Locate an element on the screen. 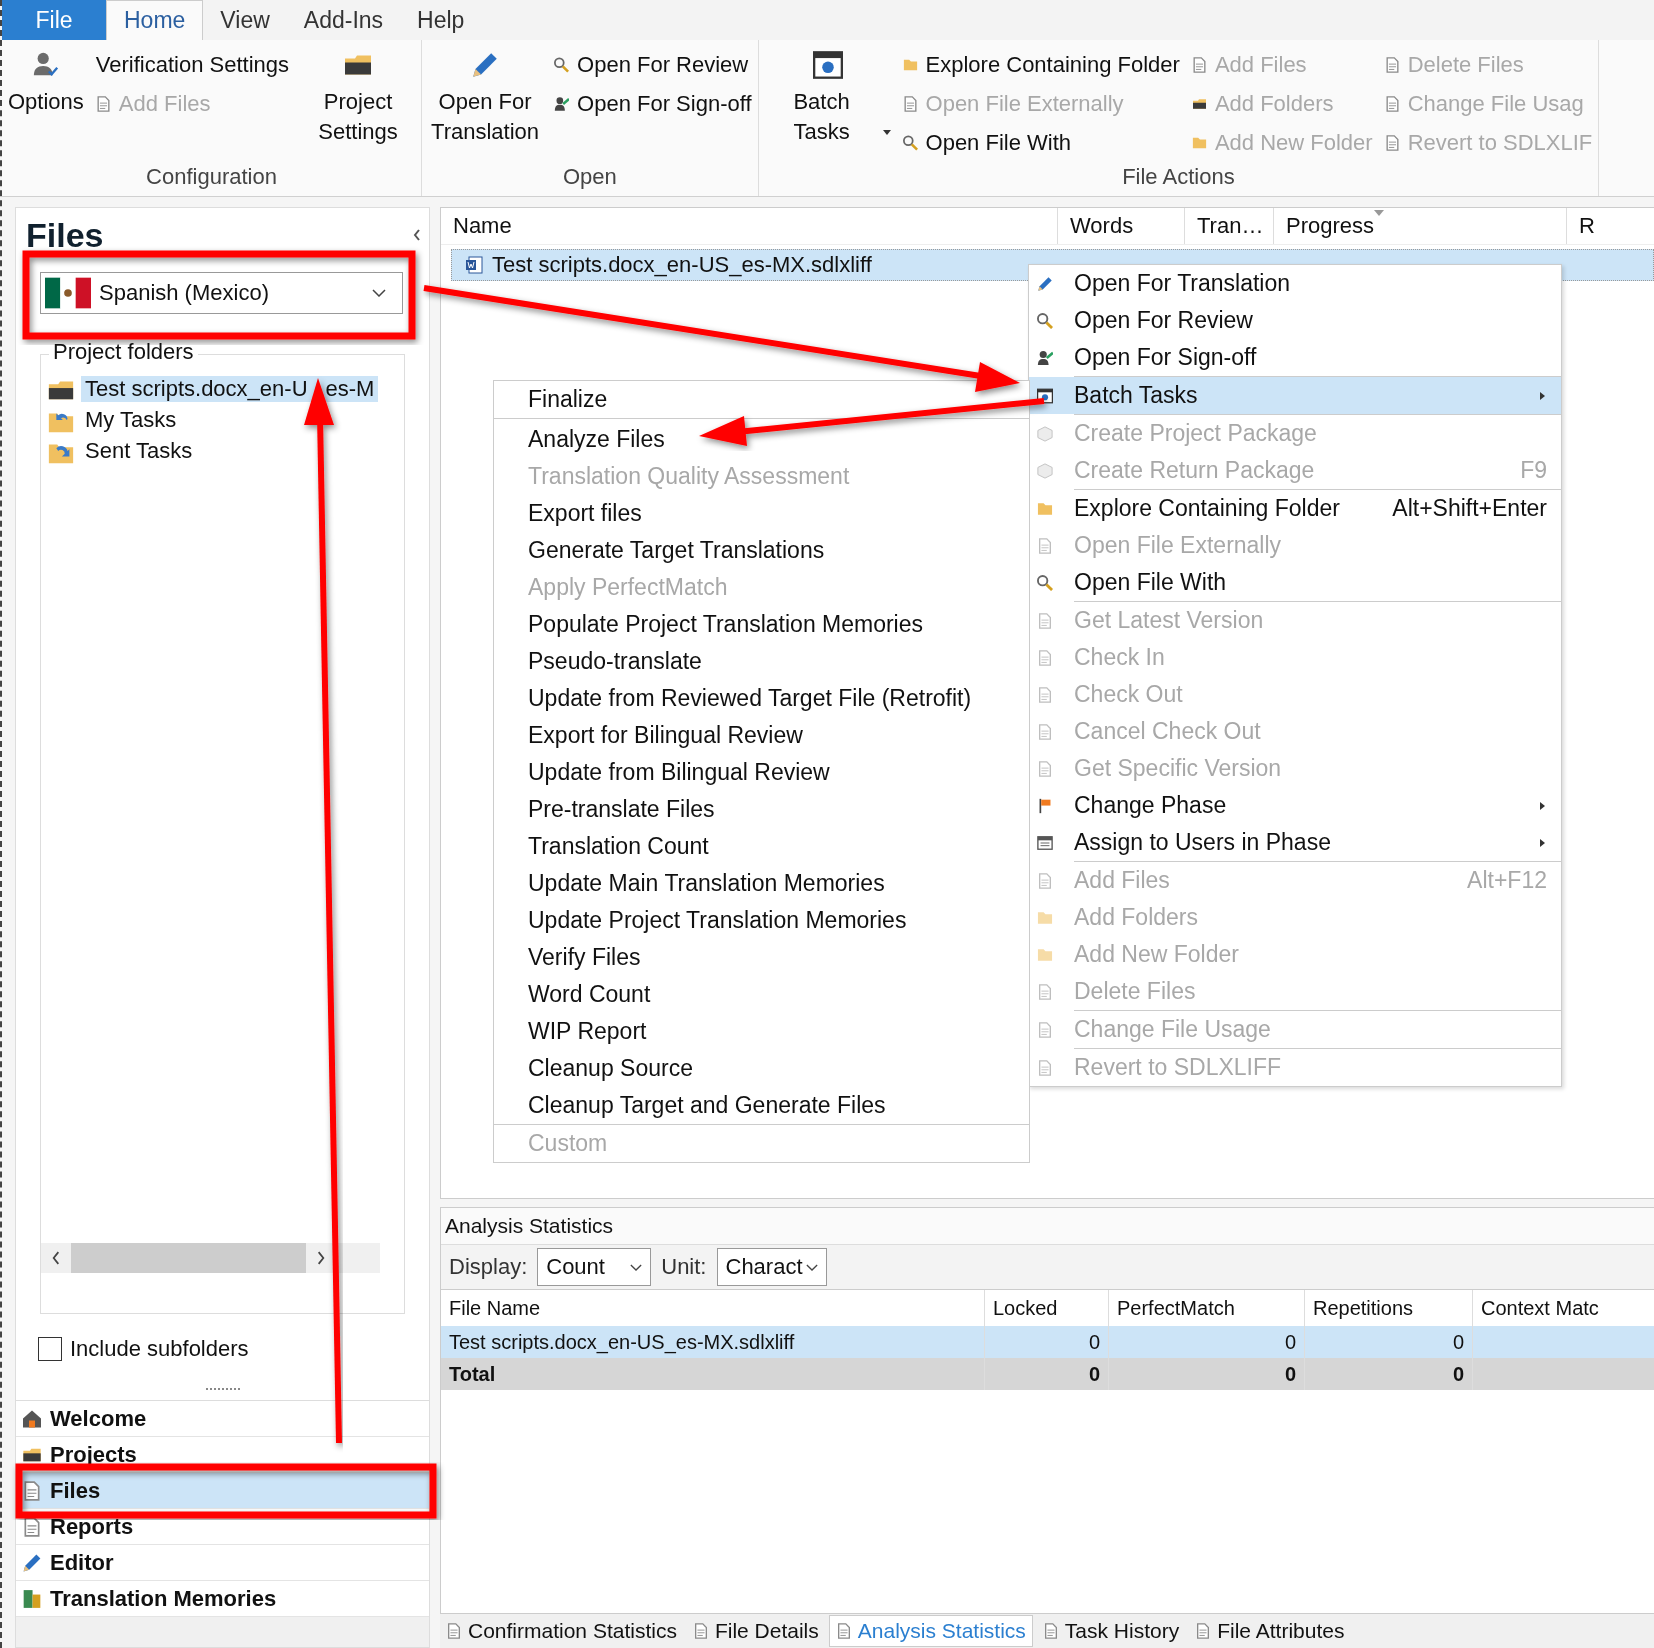  group-label: File Actions is located at coordinates (1178, 177).